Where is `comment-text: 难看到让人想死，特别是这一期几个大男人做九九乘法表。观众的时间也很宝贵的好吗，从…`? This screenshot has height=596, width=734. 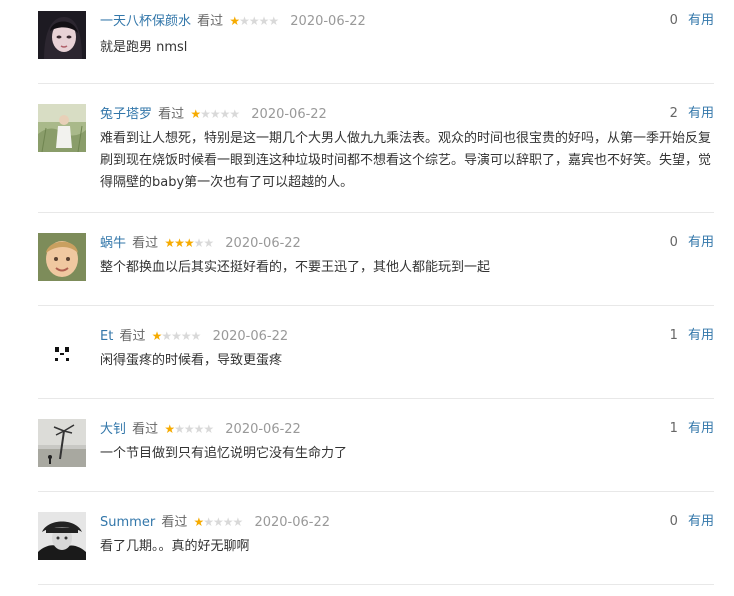 comment-text: 难看到让人想死，特别是这一期几个大男人做九九乘法表。观众的时间也很宝贵的好吗，从… is located at coordinates (406, 160).